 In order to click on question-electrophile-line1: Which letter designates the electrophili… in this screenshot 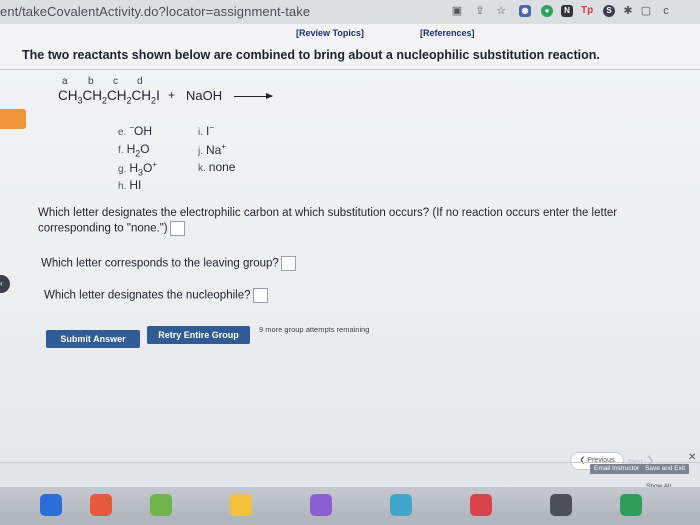, I will do `click(328, 213)`.